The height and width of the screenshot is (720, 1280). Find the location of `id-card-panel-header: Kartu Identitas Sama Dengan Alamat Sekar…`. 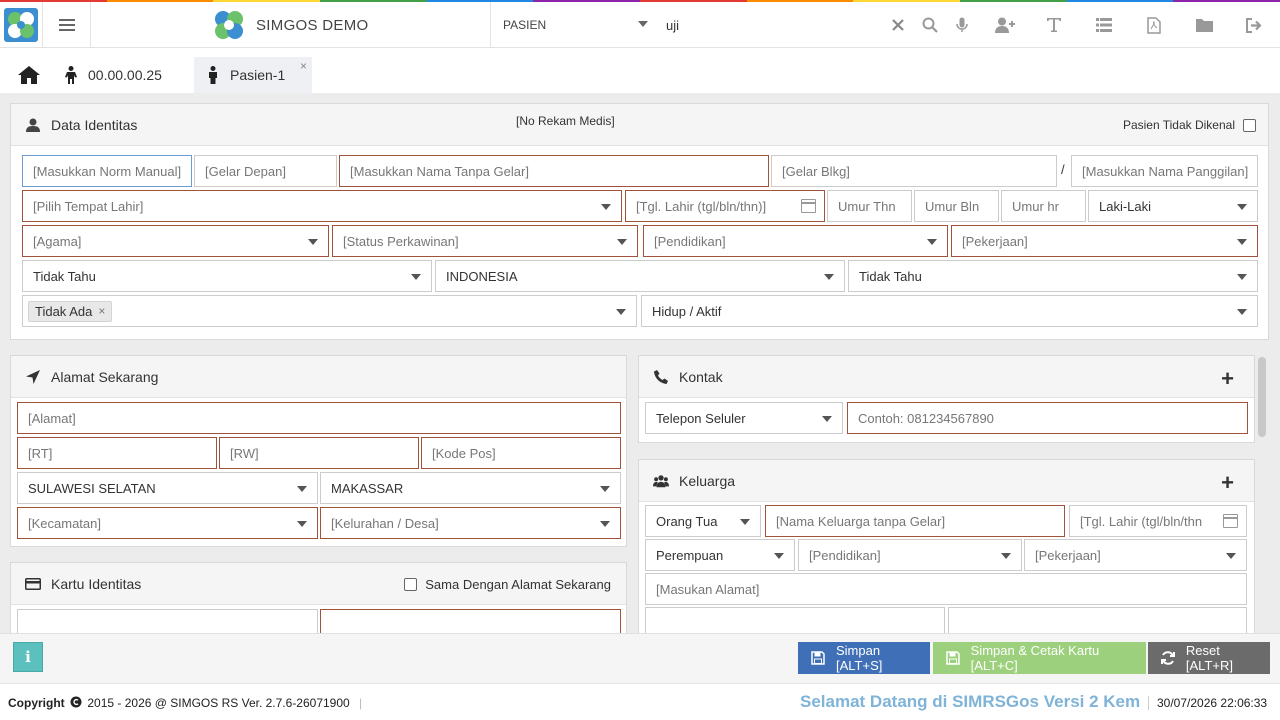

id-card-panel-header: Kartu Identitas Sama Dengan Alamat Sekar… is located at coordinates (318, 584).